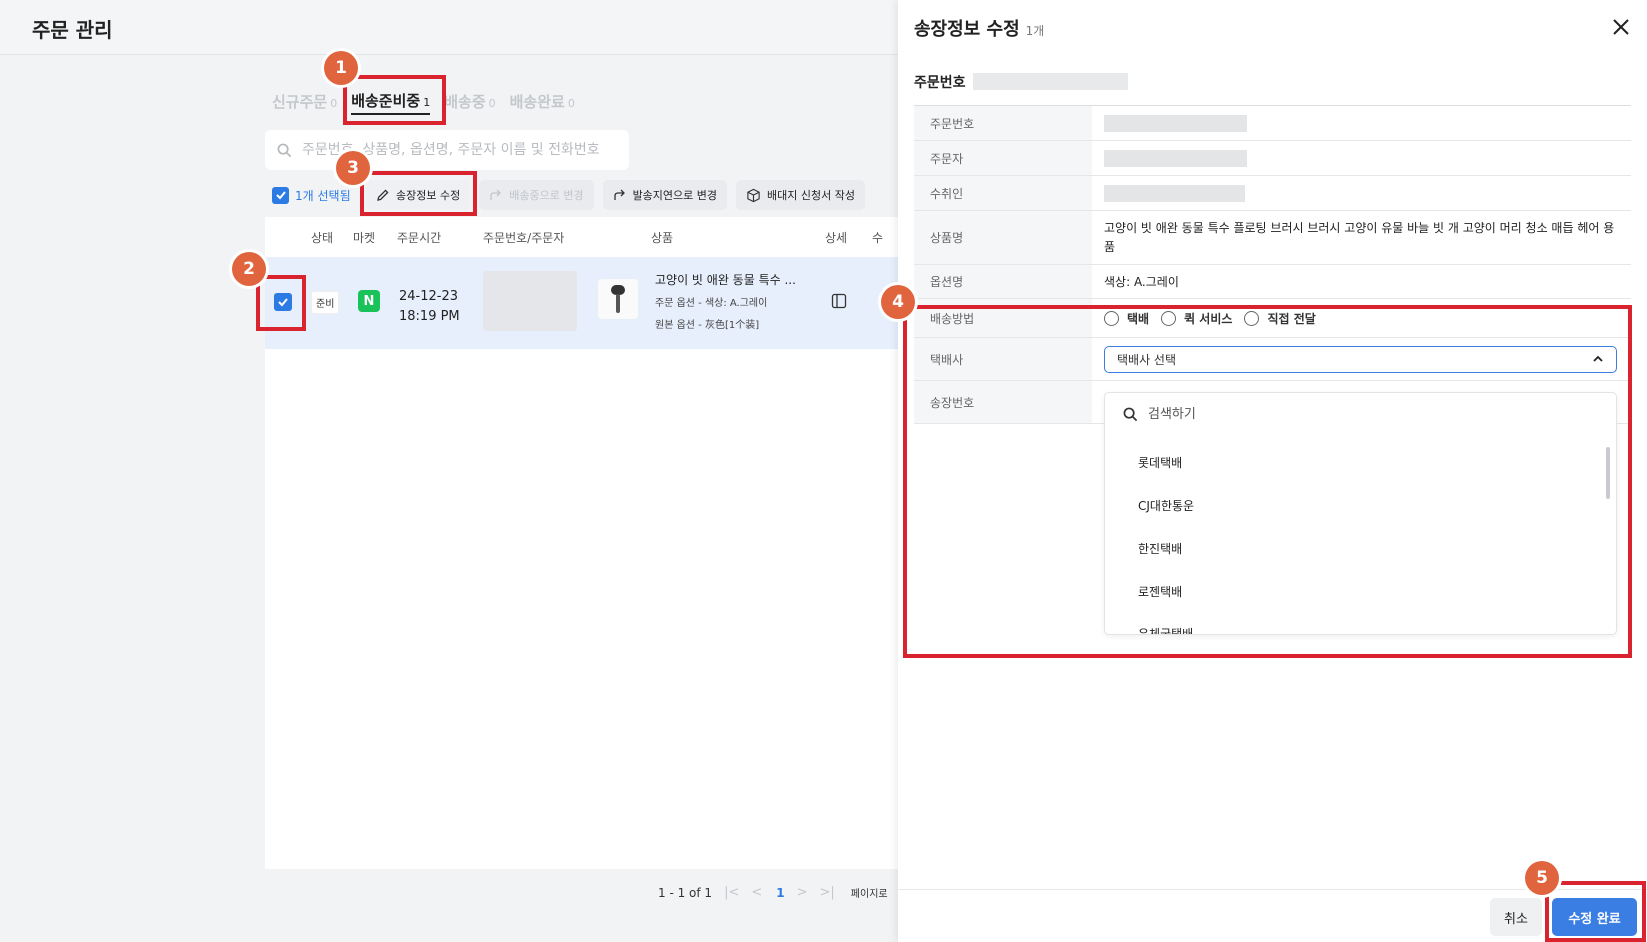 The height and width of the screenshot is (942, 1647). Describe the element at coordinates (300, 101) in the screenshot. I see `tab-label: 신규주문` at that location.